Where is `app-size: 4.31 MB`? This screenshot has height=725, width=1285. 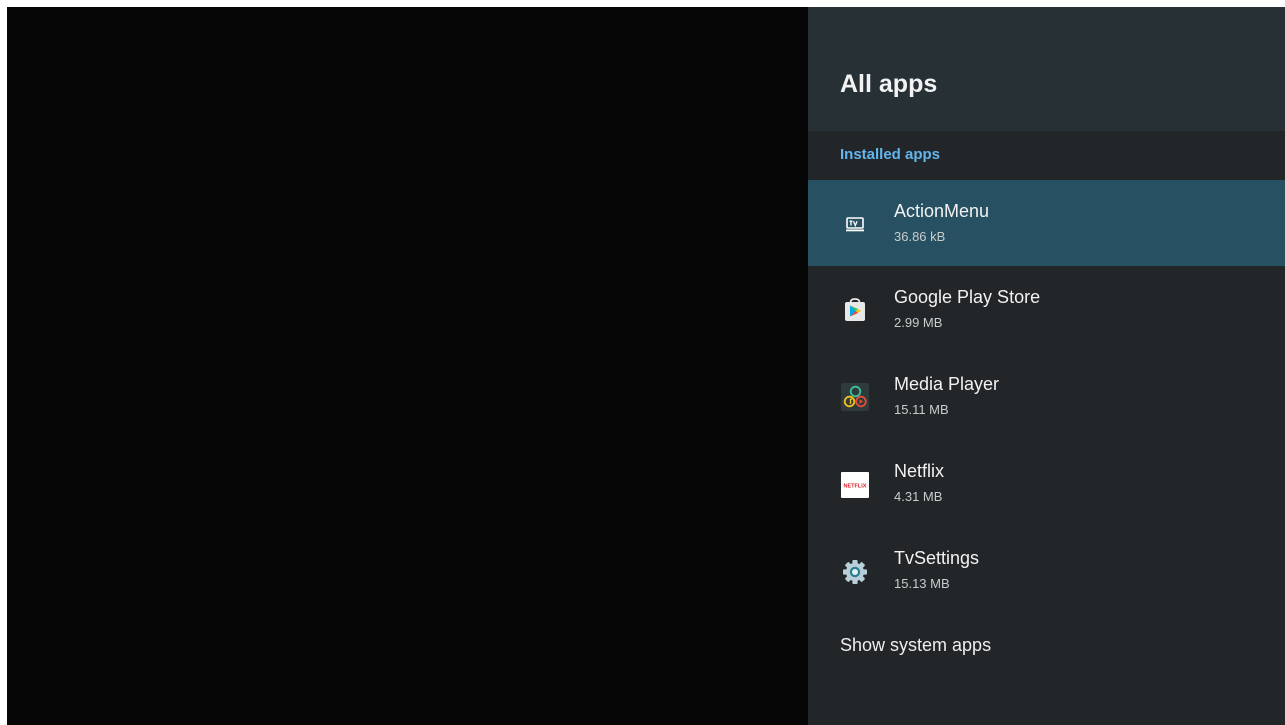 app-size: 4.31 MB is located at coordinates (918, 496).